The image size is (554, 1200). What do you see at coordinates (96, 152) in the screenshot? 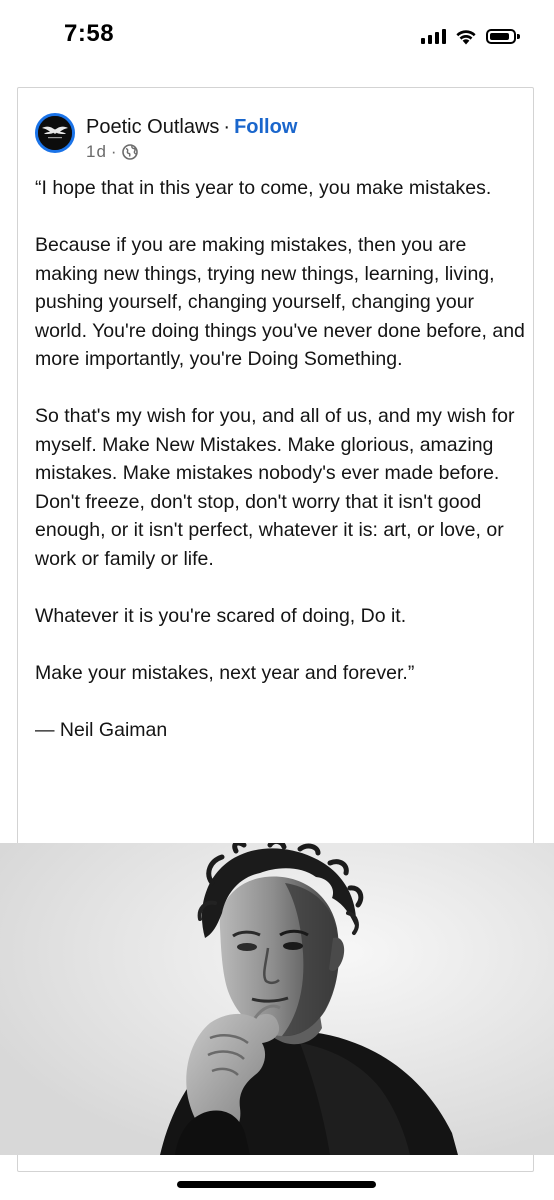
I see `post-age: 1d` at bounding box center [96, 152].